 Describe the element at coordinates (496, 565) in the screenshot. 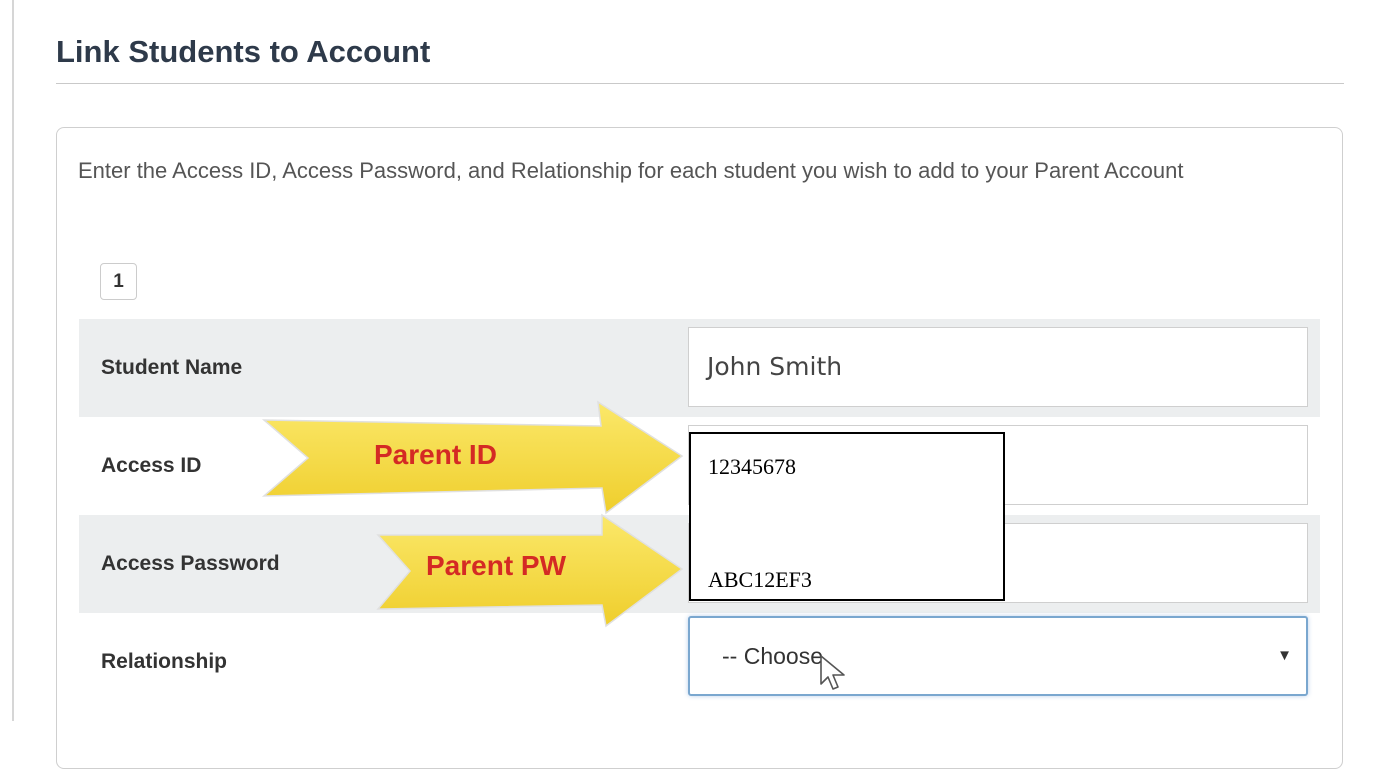

I see `parent-pw-arrow-label: Parent PW` at that location.